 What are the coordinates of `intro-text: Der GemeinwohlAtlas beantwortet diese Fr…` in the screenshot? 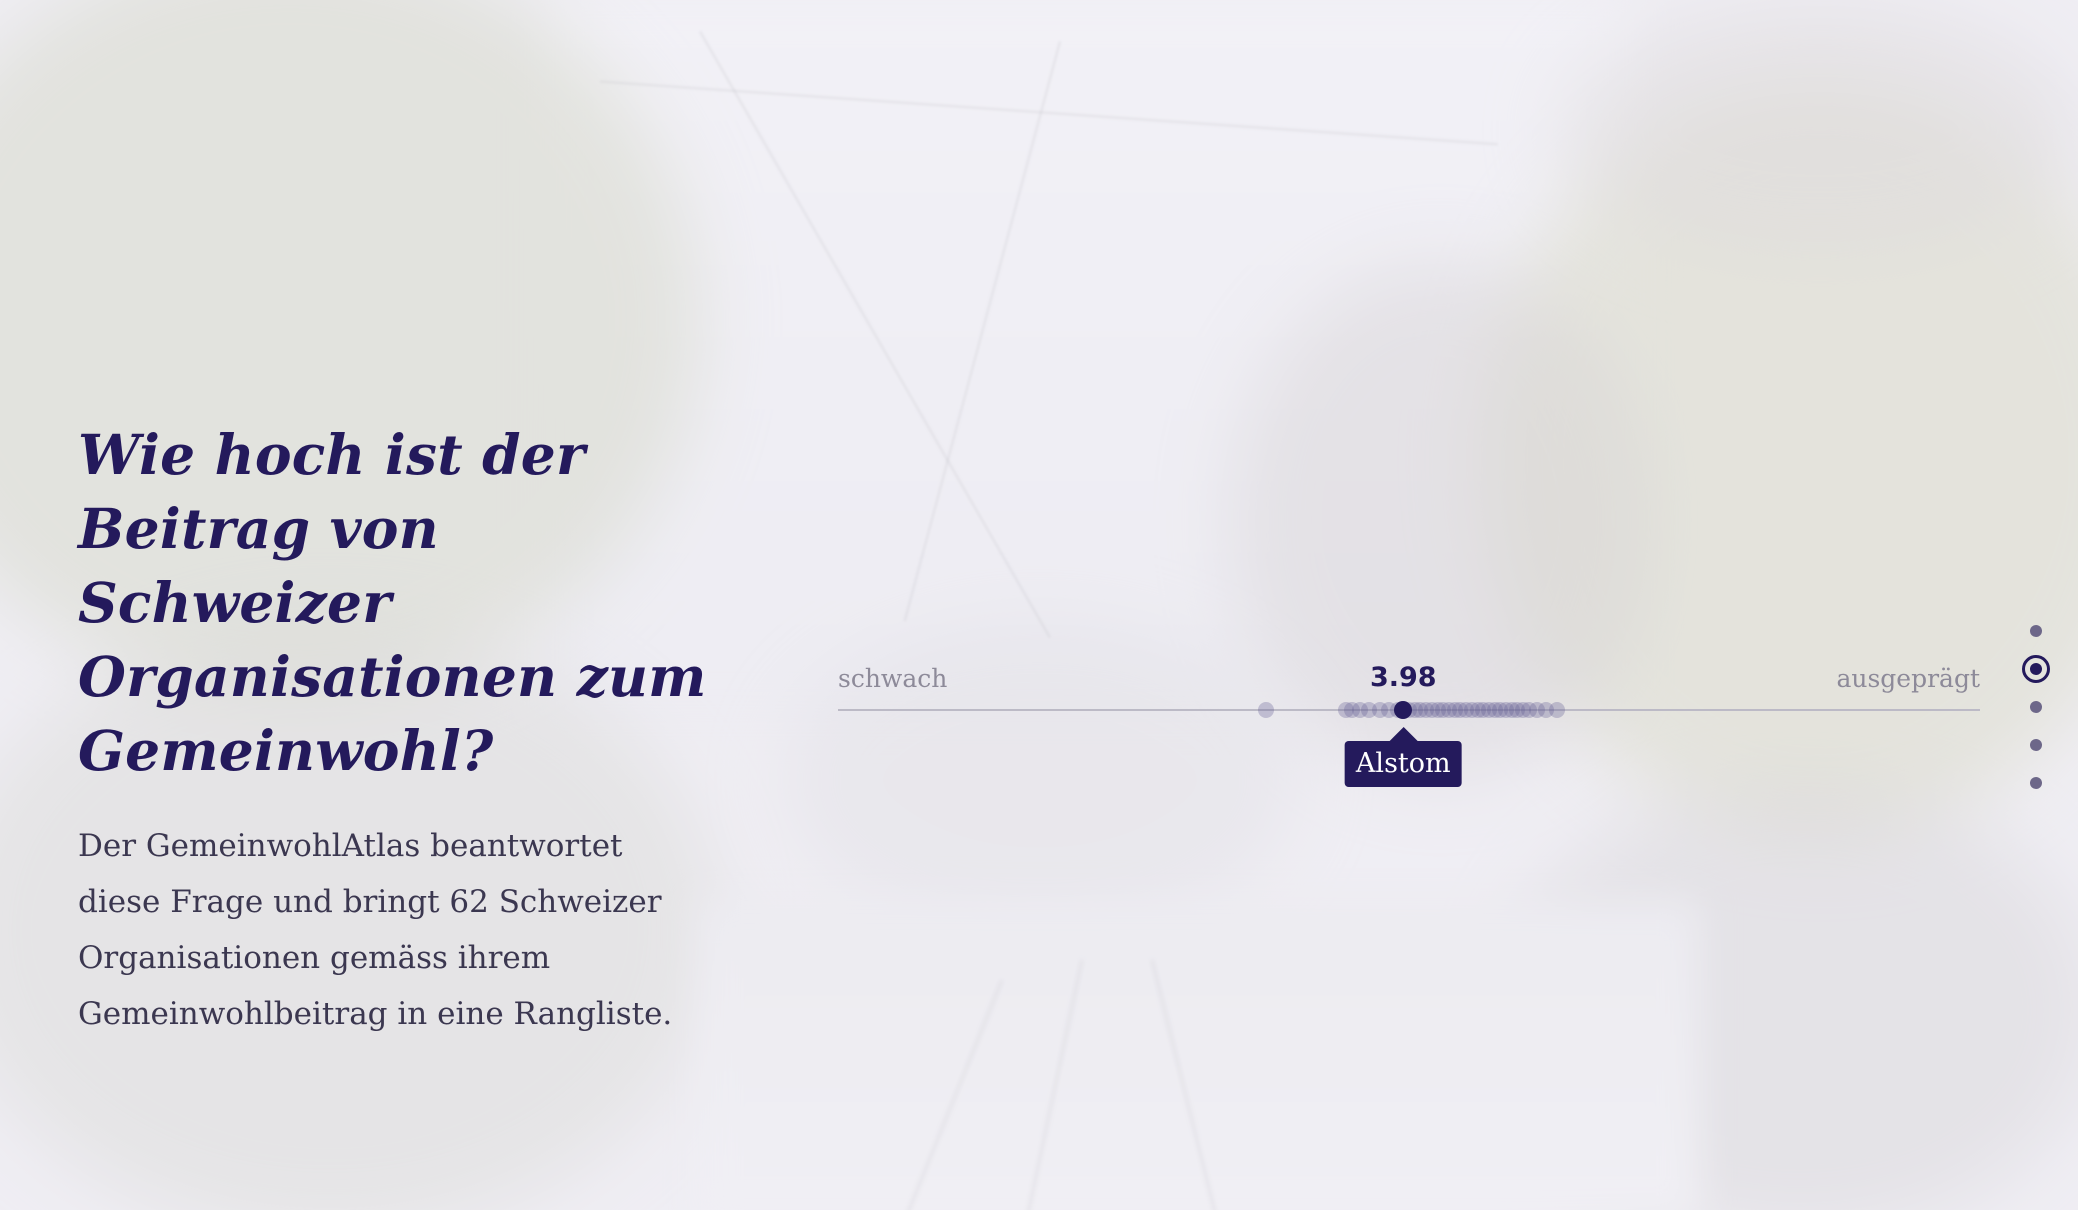 It's located at (375, 930).